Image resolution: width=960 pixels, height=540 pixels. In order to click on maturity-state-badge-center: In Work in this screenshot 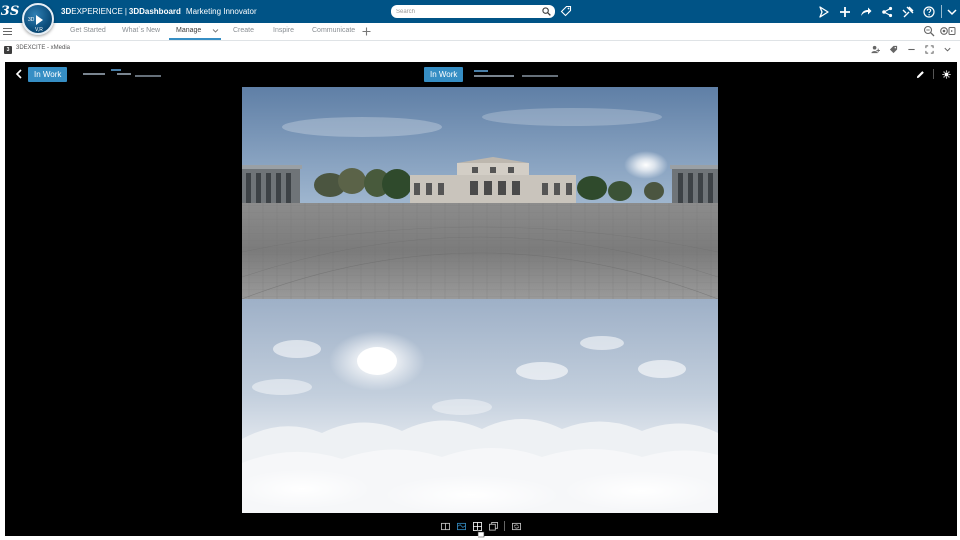, I will do `click(444, 74)`.